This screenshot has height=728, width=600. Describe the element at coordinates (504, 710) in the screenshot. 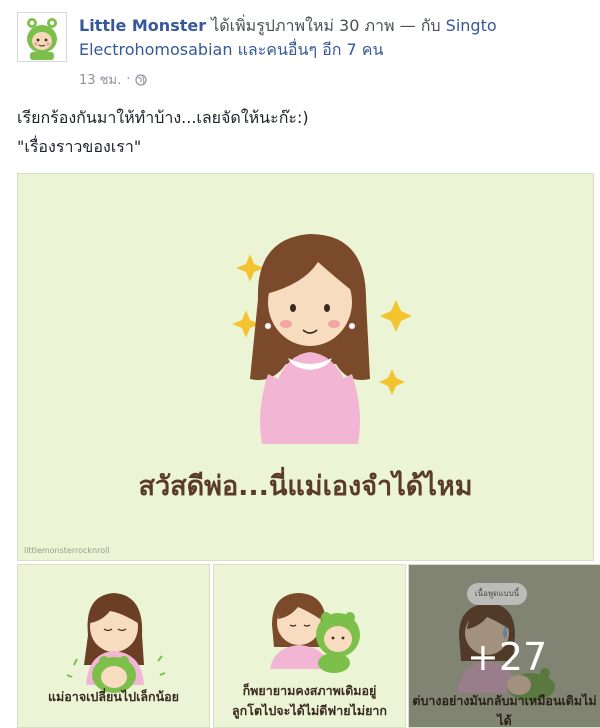

I see `thumb3-caption: ต่บางอย่างมันกลับมาเหมือนเดิมไม่ได้` at that location.